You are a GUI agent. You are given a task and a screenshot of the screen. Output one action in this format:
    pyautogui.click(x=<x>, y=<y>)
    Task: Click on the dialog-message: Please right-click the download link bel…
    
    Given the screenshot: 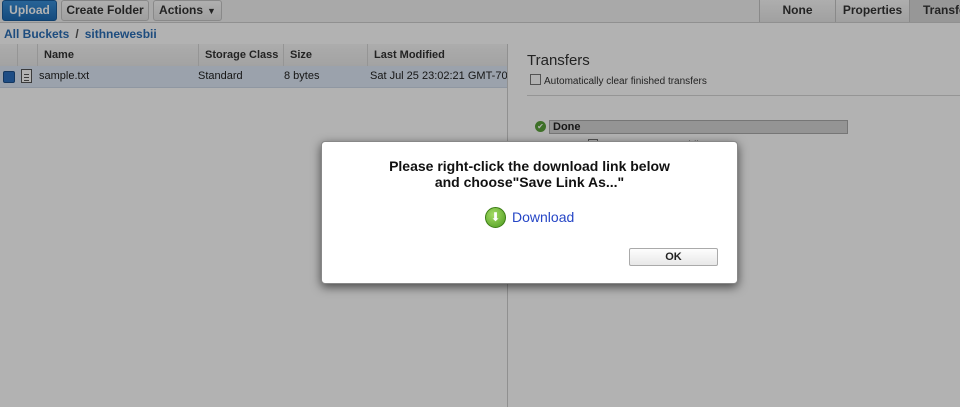 What is the action you would take?
    pyautogui.click(x=529, y=174)
    